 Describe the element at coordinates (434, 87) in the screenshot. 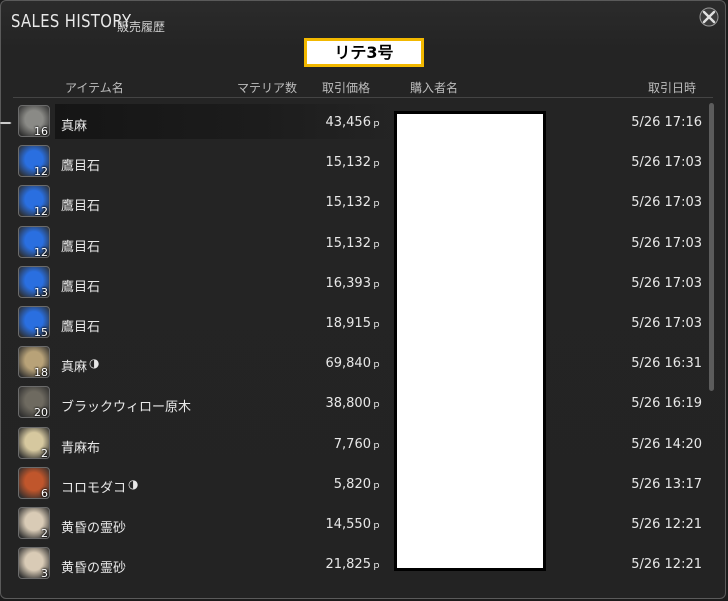

I see `header-buyer: 購入者名` at that location.